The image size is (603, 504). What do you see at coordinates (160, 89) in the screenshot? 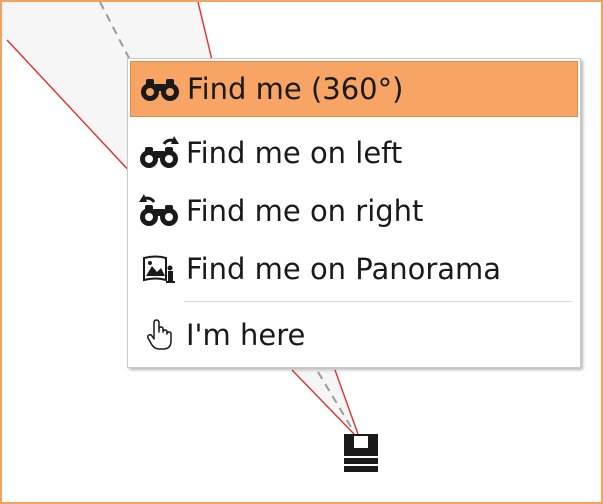
I see `binoculars-icon` at bounding box center [160, 89].